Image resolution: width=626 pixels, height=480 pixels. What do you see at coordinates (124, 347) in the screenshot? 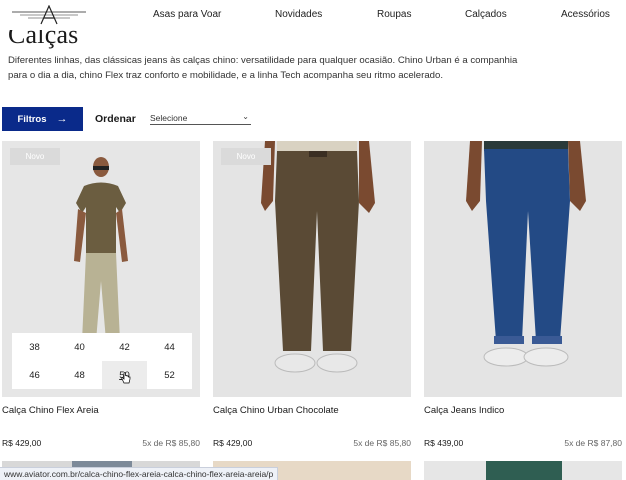
I see `size-option: 42` at bounding box center [124, 347].